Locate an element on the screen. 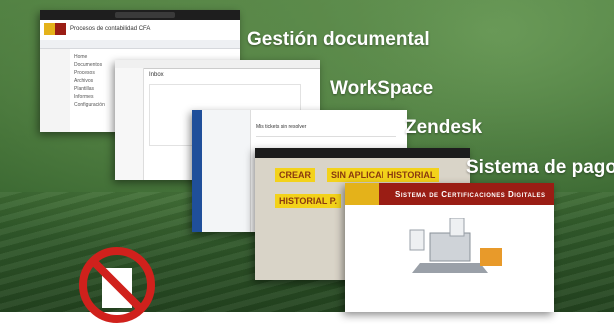  zendesk-table is located at coordinates (326, 136).